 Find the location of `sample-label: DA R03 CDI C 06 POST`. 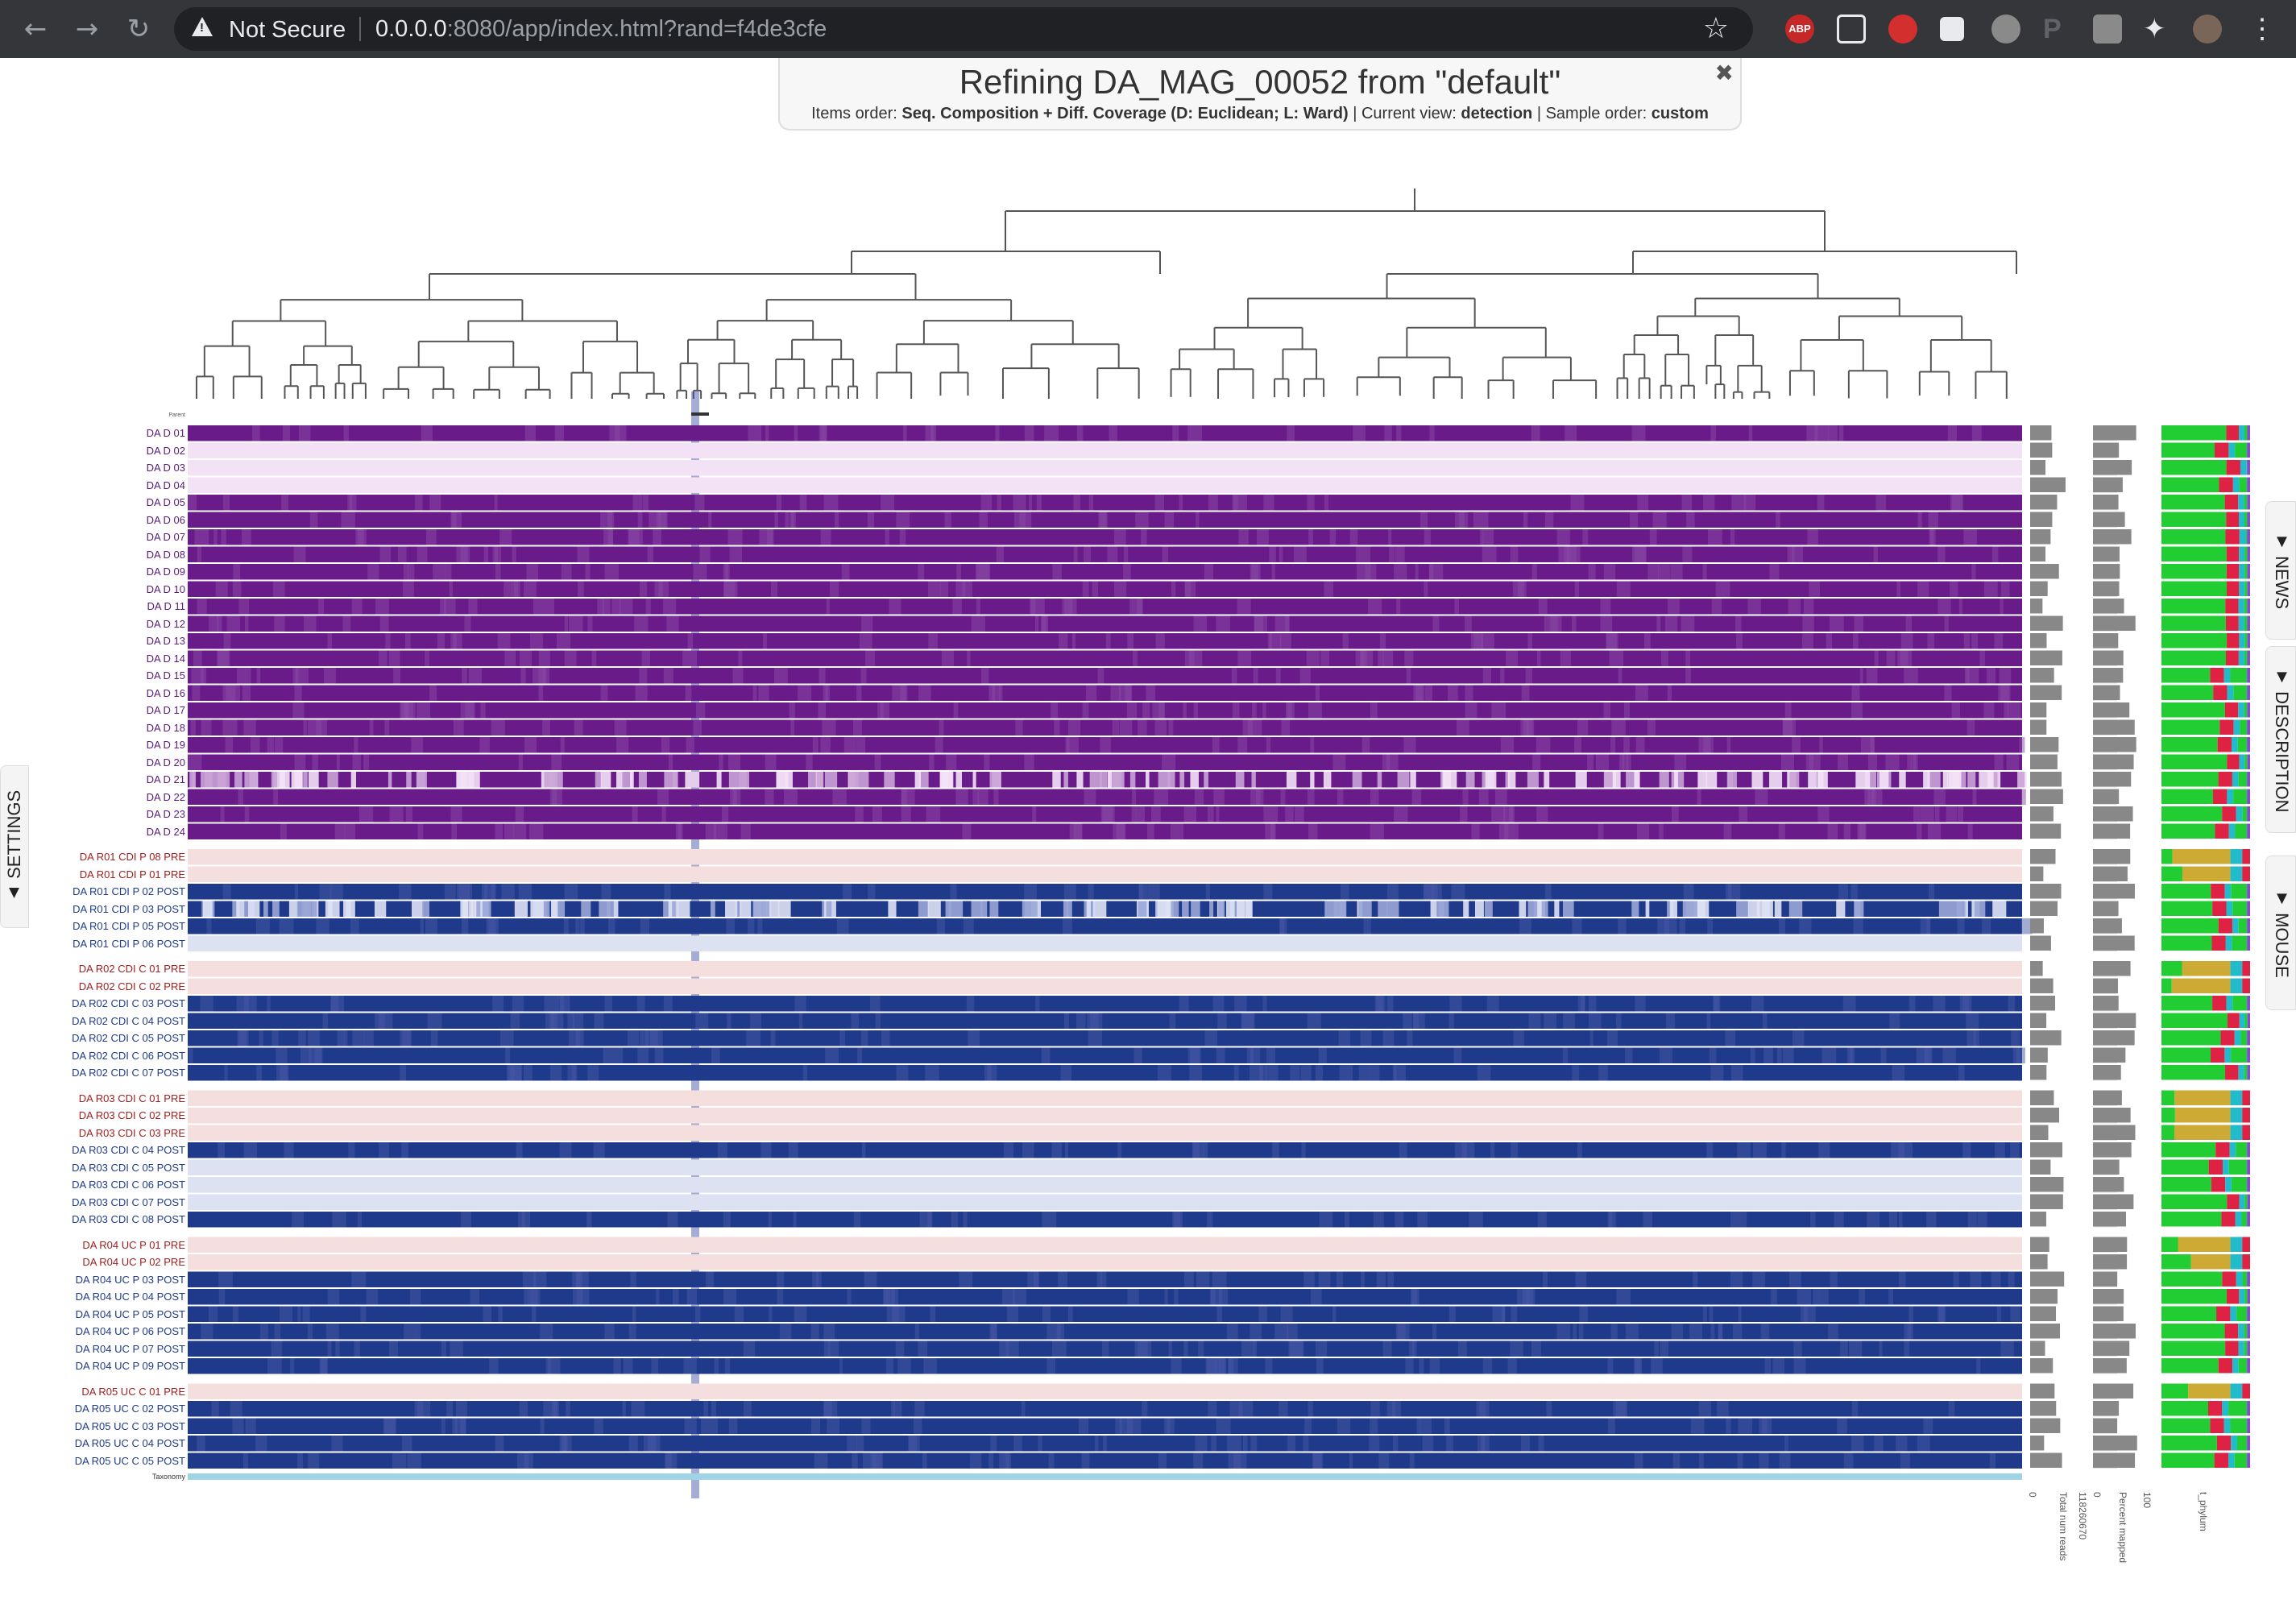

sample-label: DA R03 CDI C 06 POST is located at coordinates (92, 1185).